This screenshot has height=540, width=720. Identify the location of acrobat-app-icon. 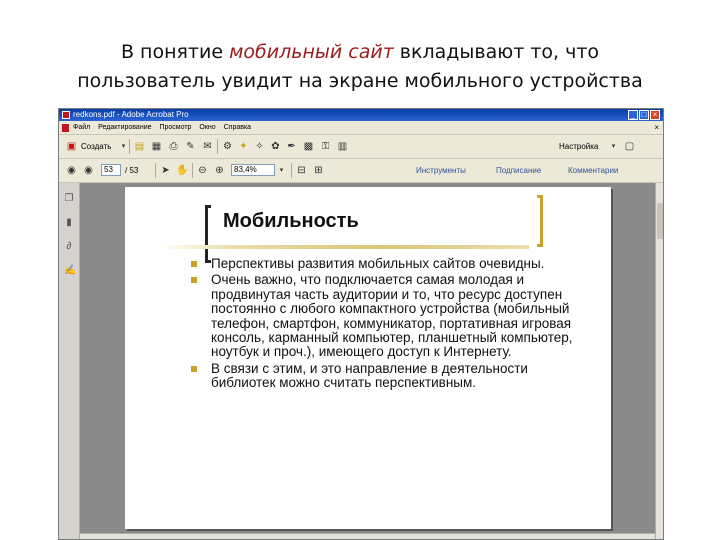
(66, 115).